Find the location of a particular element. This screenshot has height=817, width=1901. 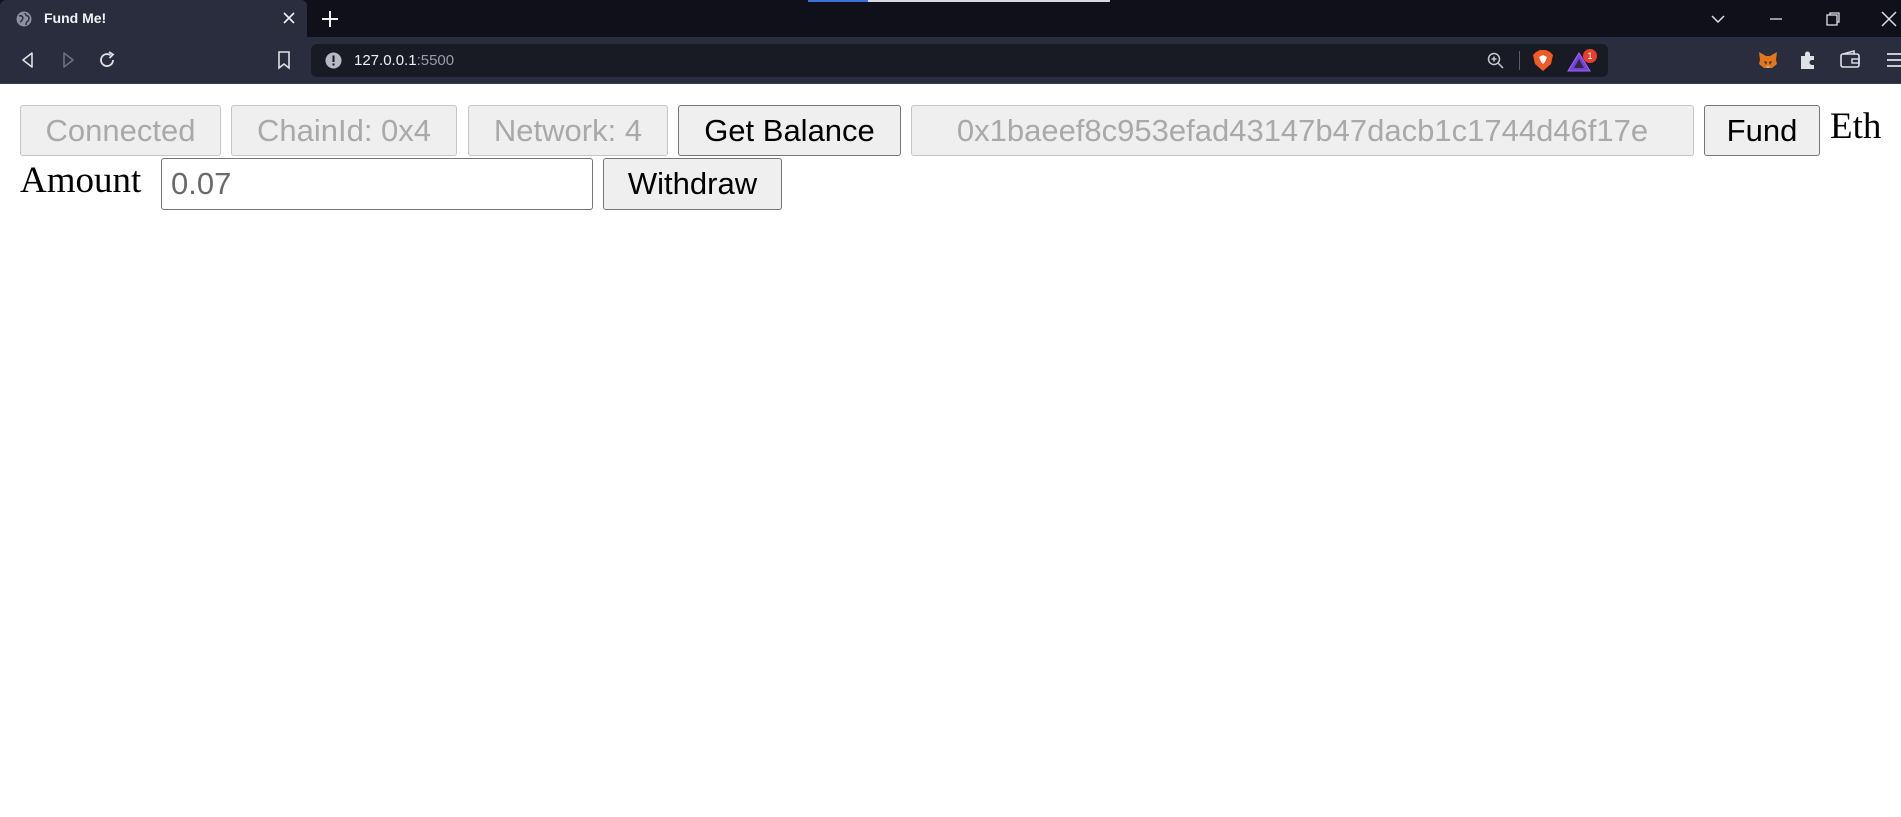

tab-title: Fund Me! is located at coordinates (75, 18).